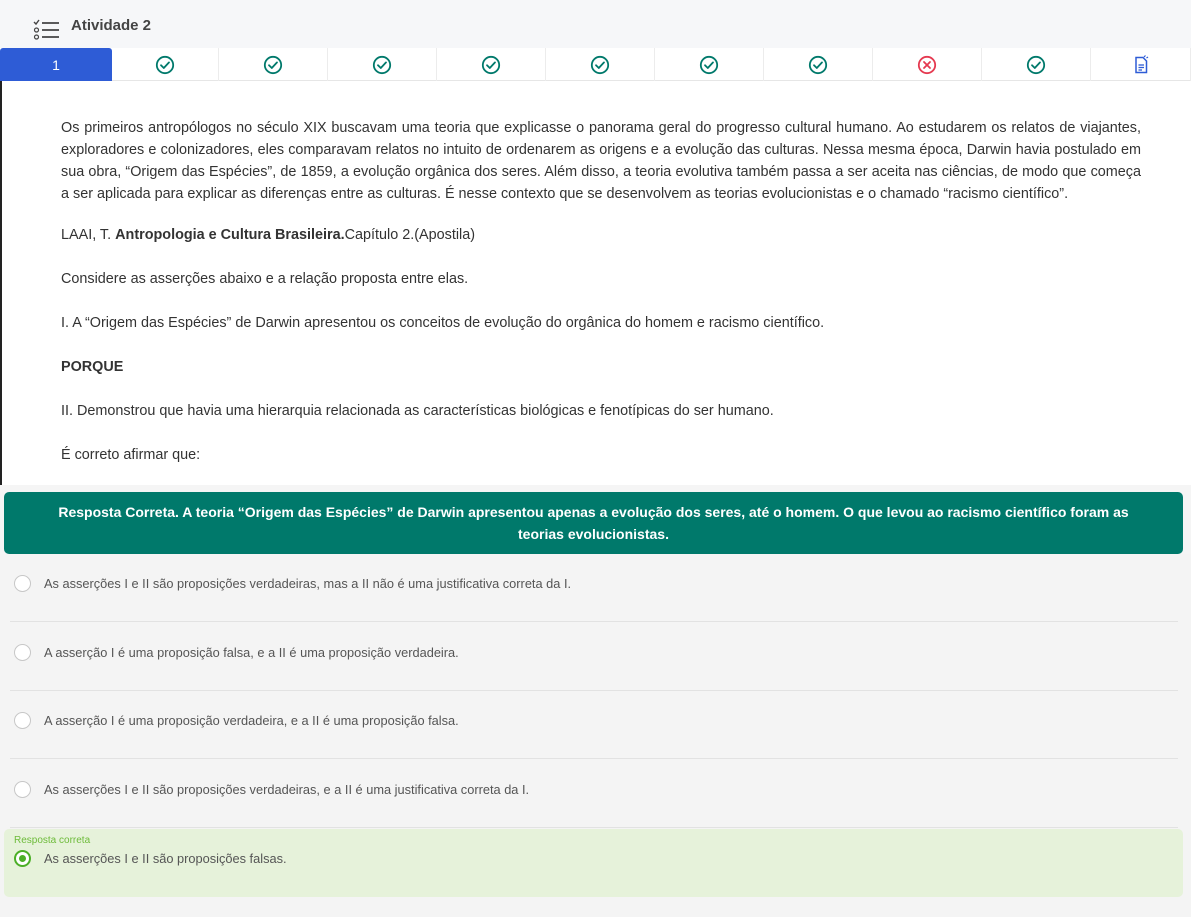  Describe the element at coordinates (46, 29) in the screenshot. I see `checklist-icon` at that location.